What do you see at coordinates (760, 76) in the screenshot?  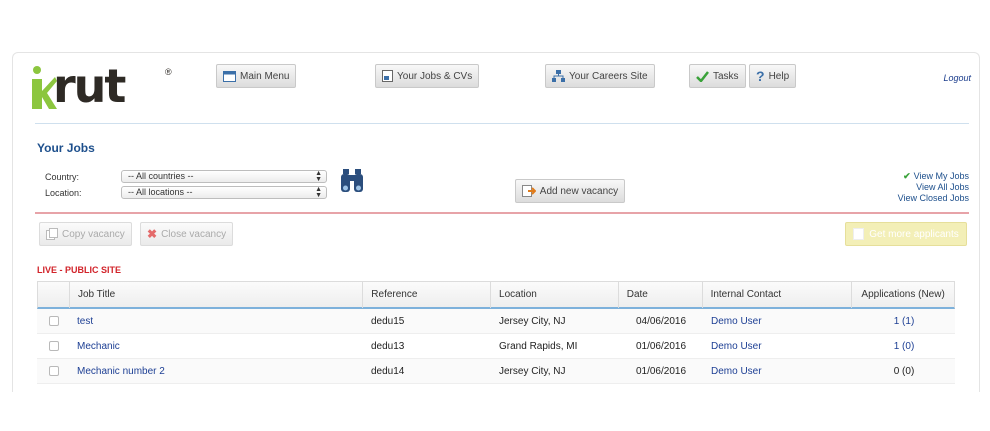 I see `question-icon: ?` at bounding box center [760, 76].